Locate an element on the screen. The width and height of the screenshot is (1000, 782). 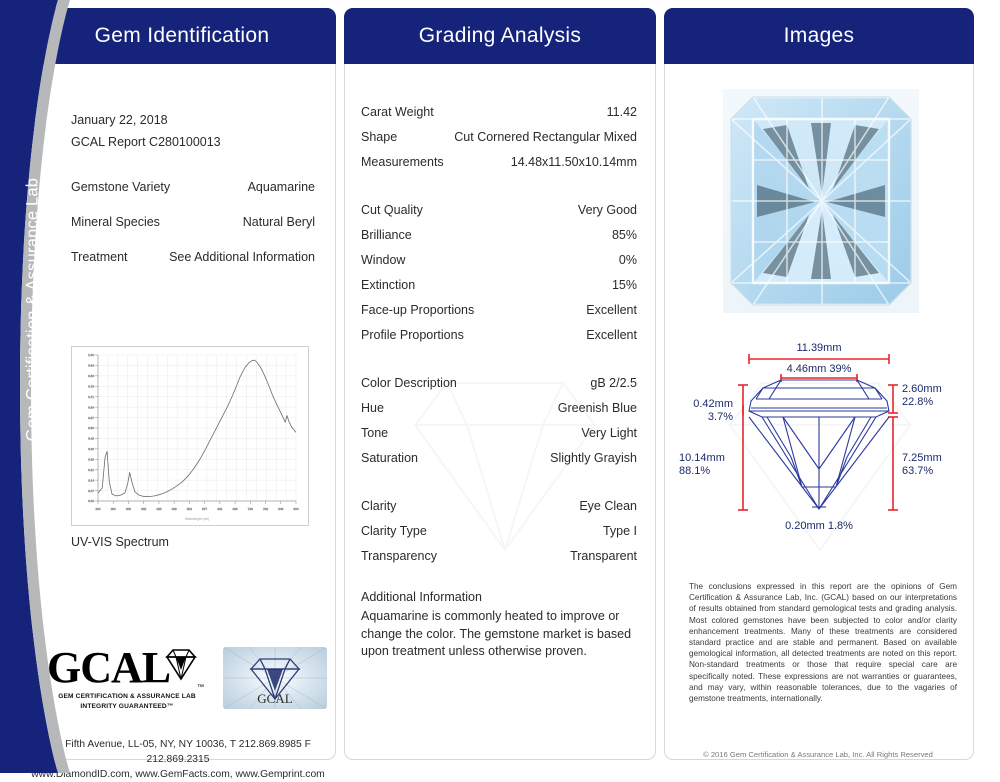
svg-text: 362 is located at coordinates (143, 509).